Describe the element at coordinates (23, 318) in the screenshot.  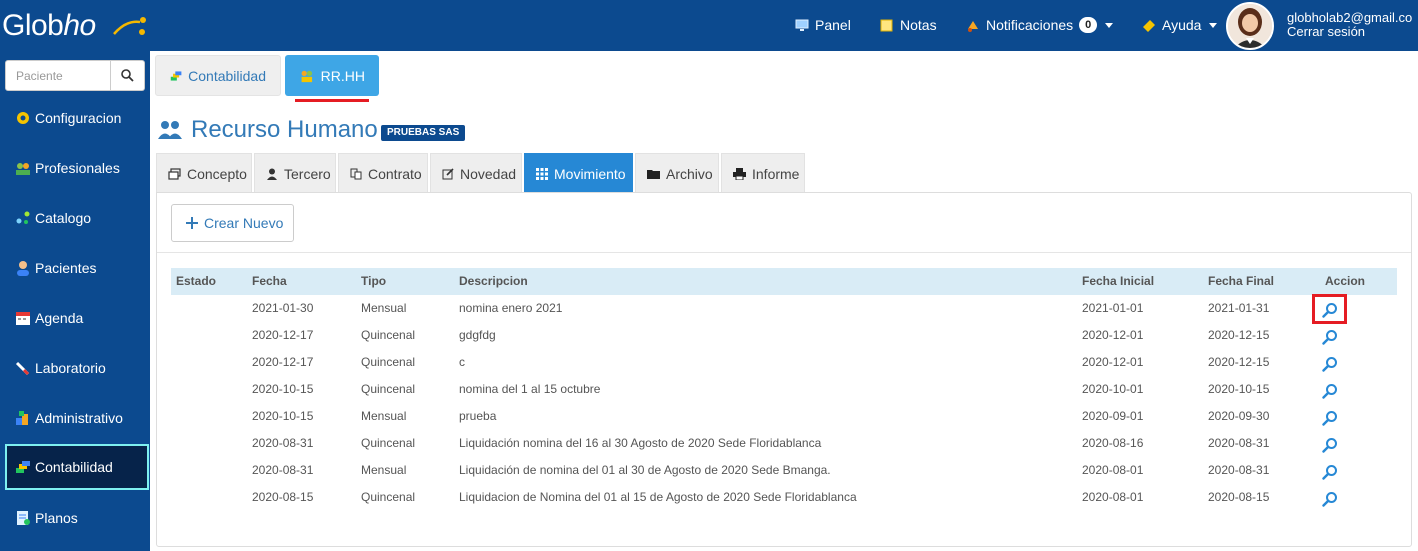
I see `calendar-icon` at that location.